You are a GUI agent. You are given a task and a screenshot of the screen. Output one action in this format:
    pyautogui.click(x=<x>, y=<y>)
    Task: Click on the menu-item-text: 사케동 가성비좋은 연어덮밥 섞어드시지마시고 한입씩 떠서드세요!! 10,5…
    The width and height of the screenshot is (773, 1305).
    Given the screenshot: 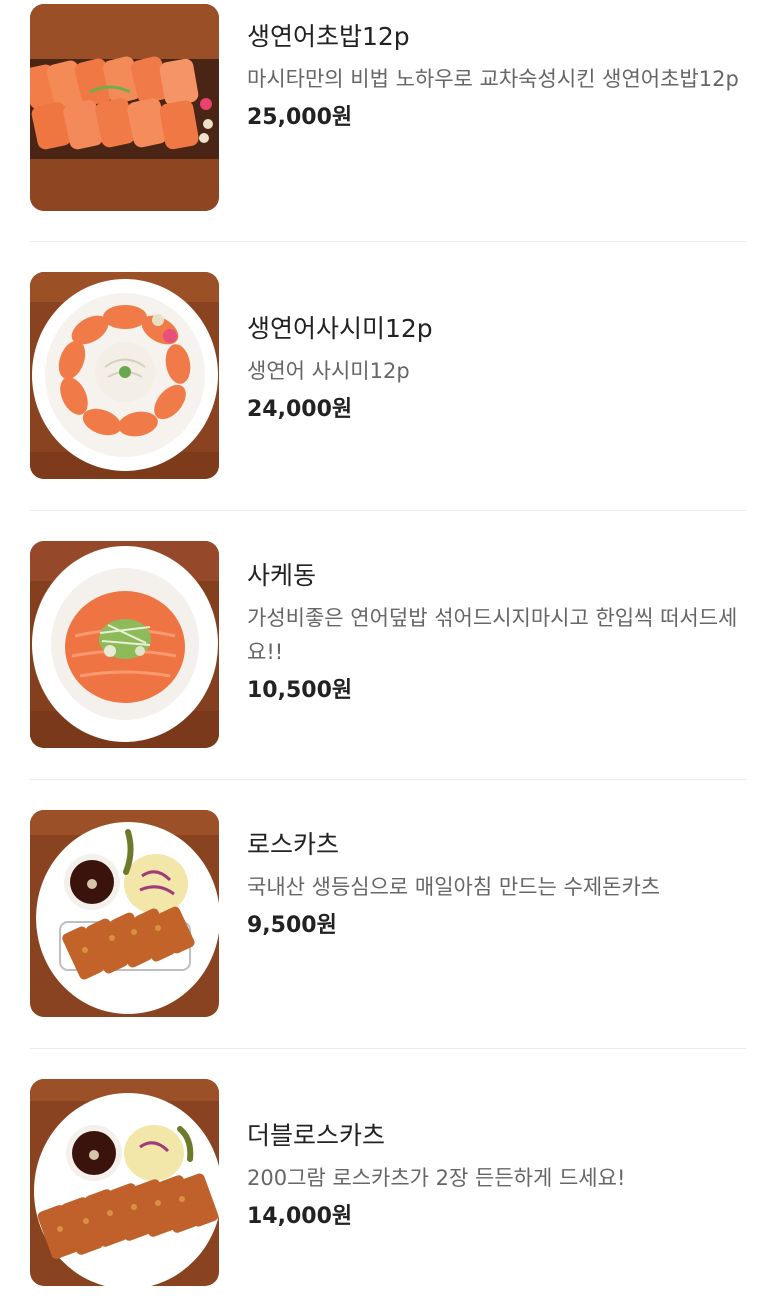 What is the action you would take?
    pyautogui.click(x=497, y=633)
    